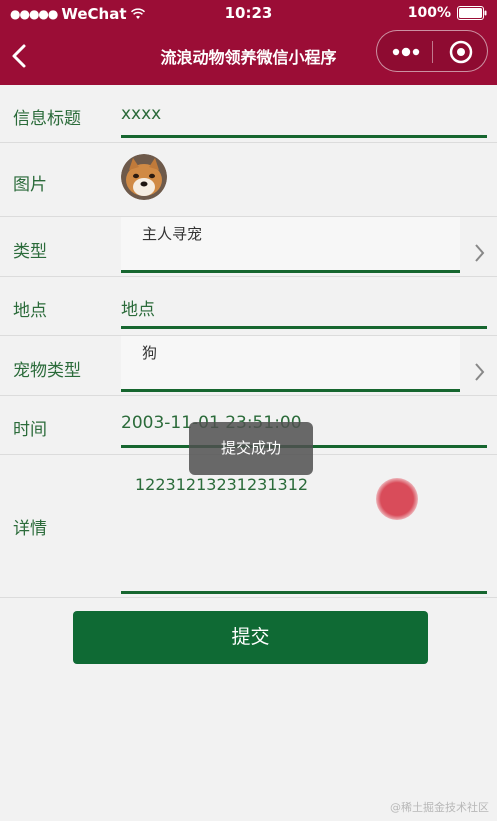 This screenshot has width=497, height=821. Describe the element at coordinates (439, 807) in the screenshot. I see `watermark: @稀土掘金技术社区` at that location.